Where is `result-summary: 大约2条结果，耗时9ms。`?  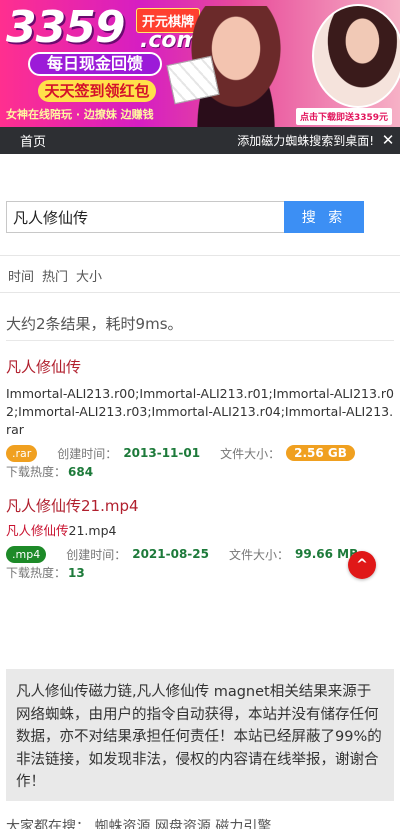
result-summary: 大约2条结果，耗时9ms。 is located at coordinates (94, 324).